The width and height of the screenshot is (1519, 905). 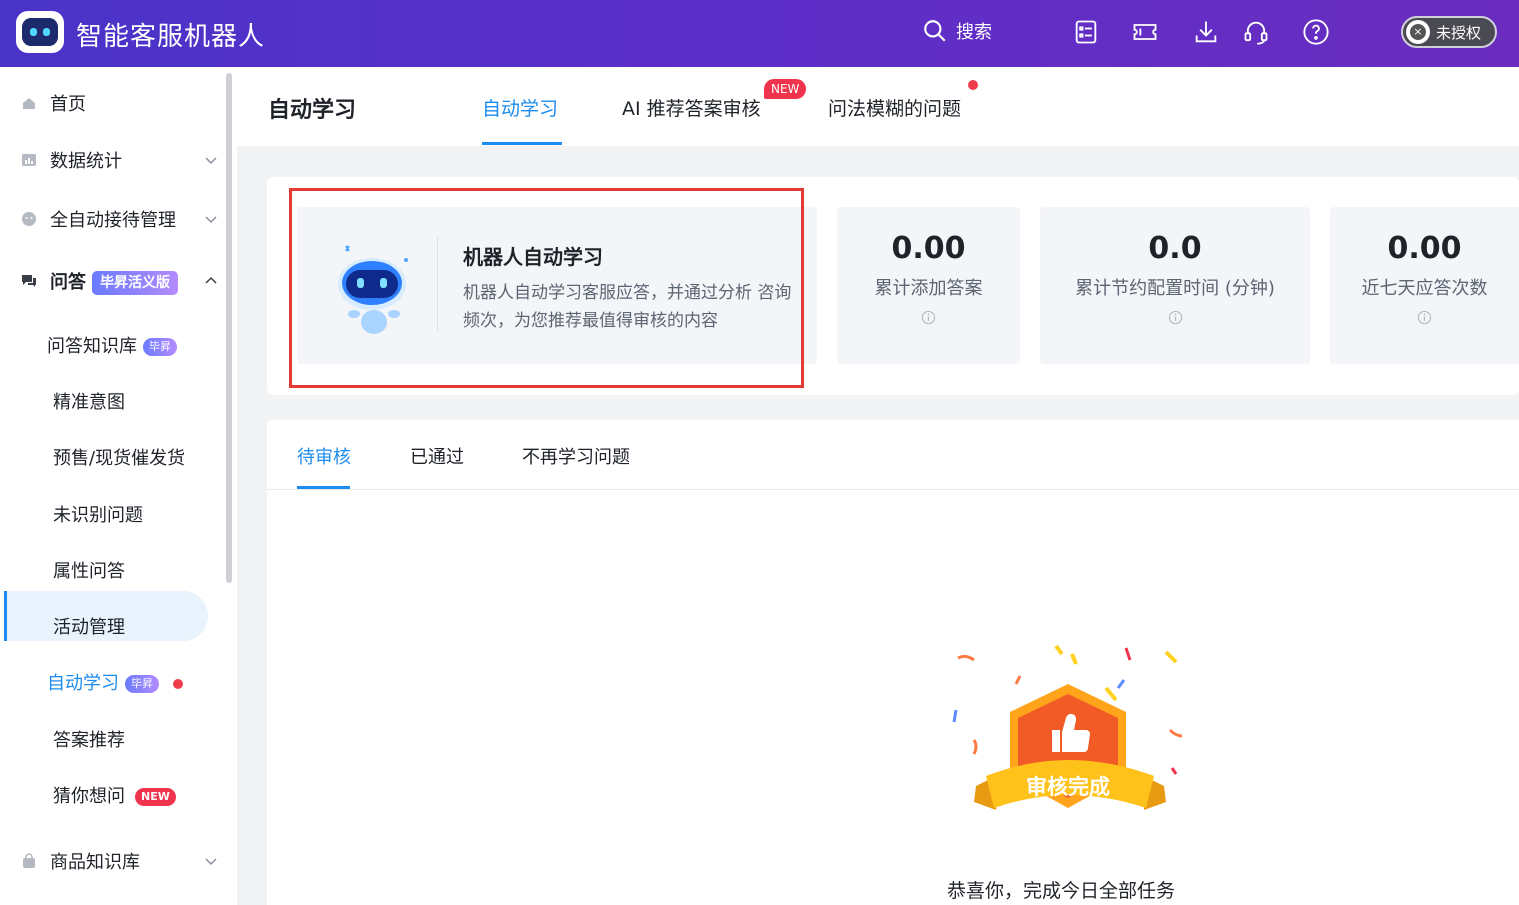 I want to click on chevron-up-icon, so click(x=211, y=280).